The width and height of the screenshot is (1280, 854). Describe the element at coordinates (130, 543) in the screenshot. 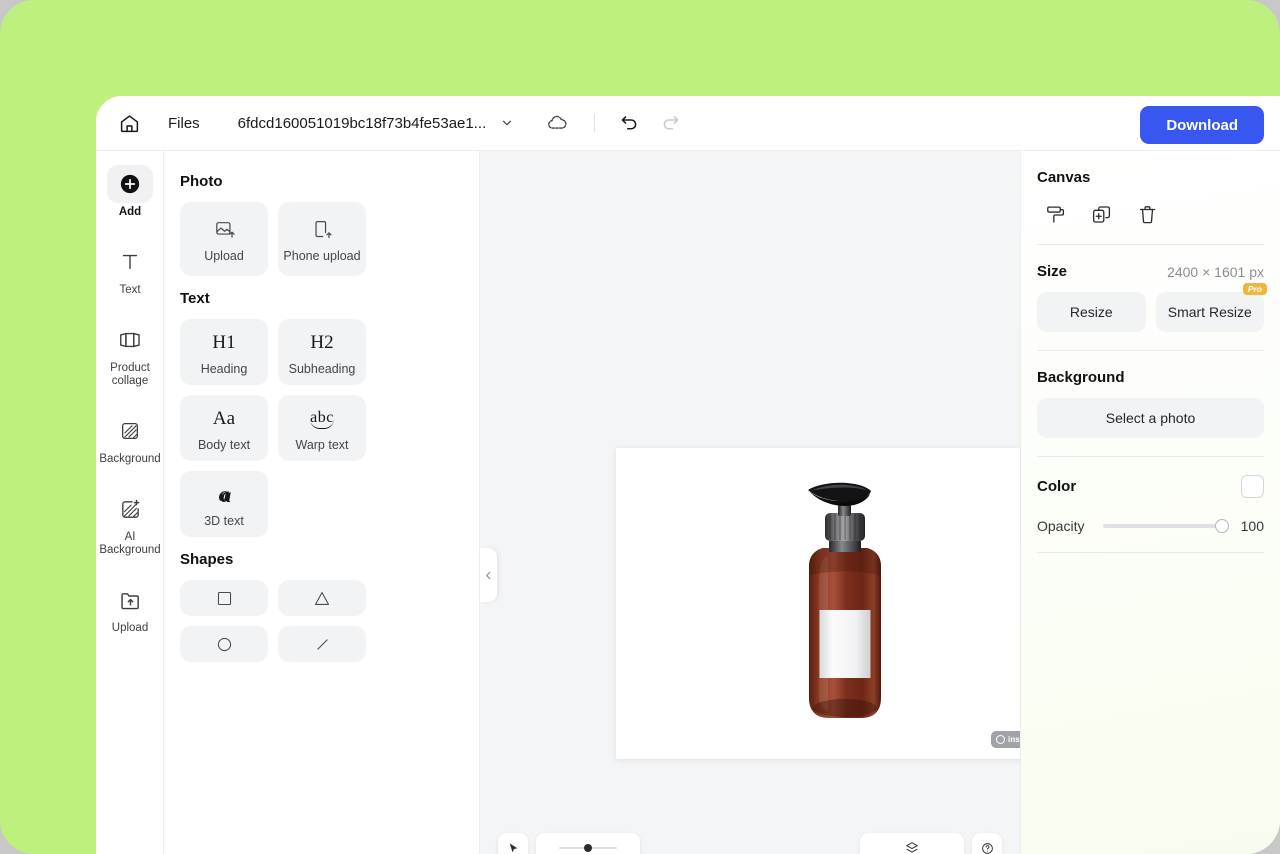

I see `rail-label: AI Background` at that location.